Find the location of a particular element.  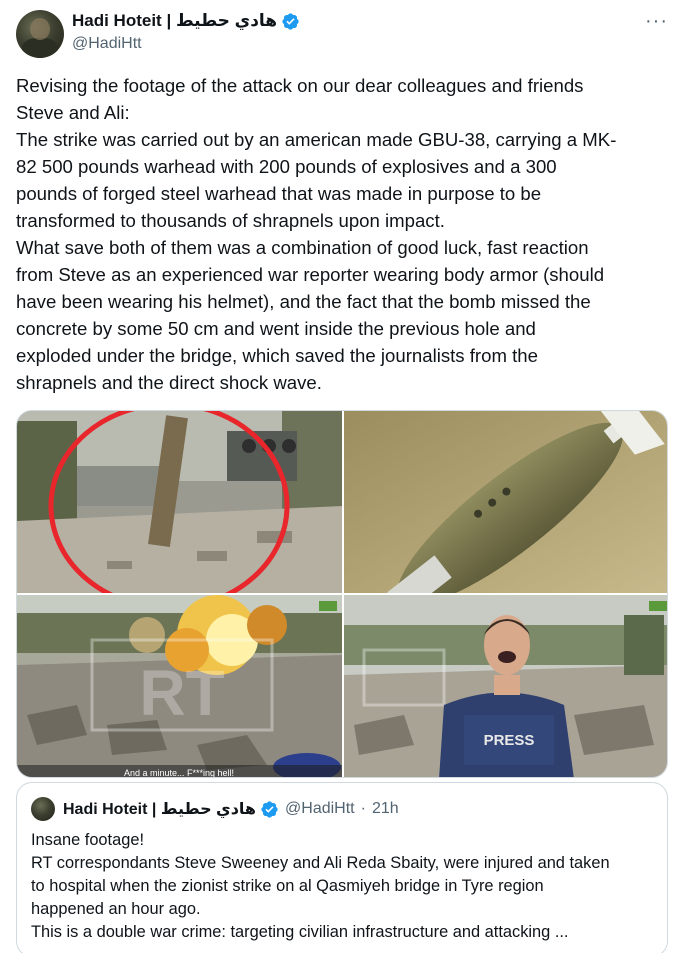

more-options-icon: ··· is located at coordinates (656, 21).